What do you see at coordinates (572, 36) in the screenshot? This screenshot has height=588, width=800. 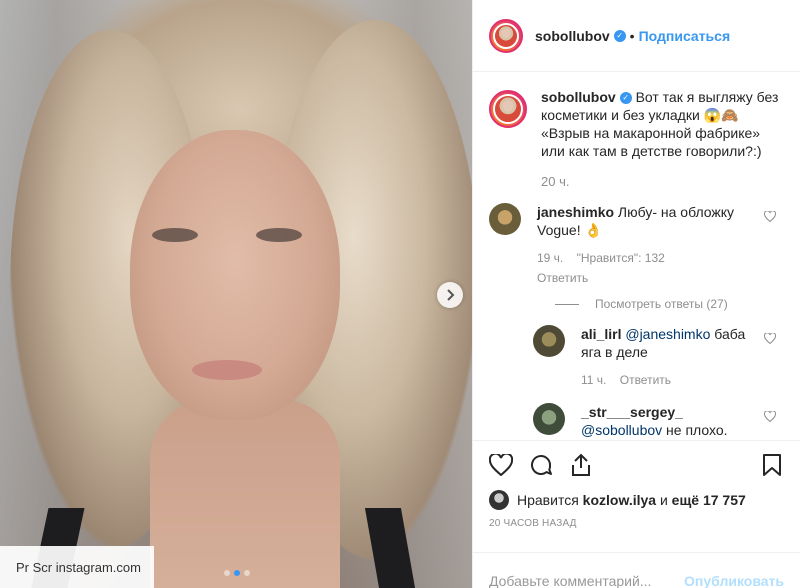 I see `author-username: sobollubov` at bounding box center [572, 36].